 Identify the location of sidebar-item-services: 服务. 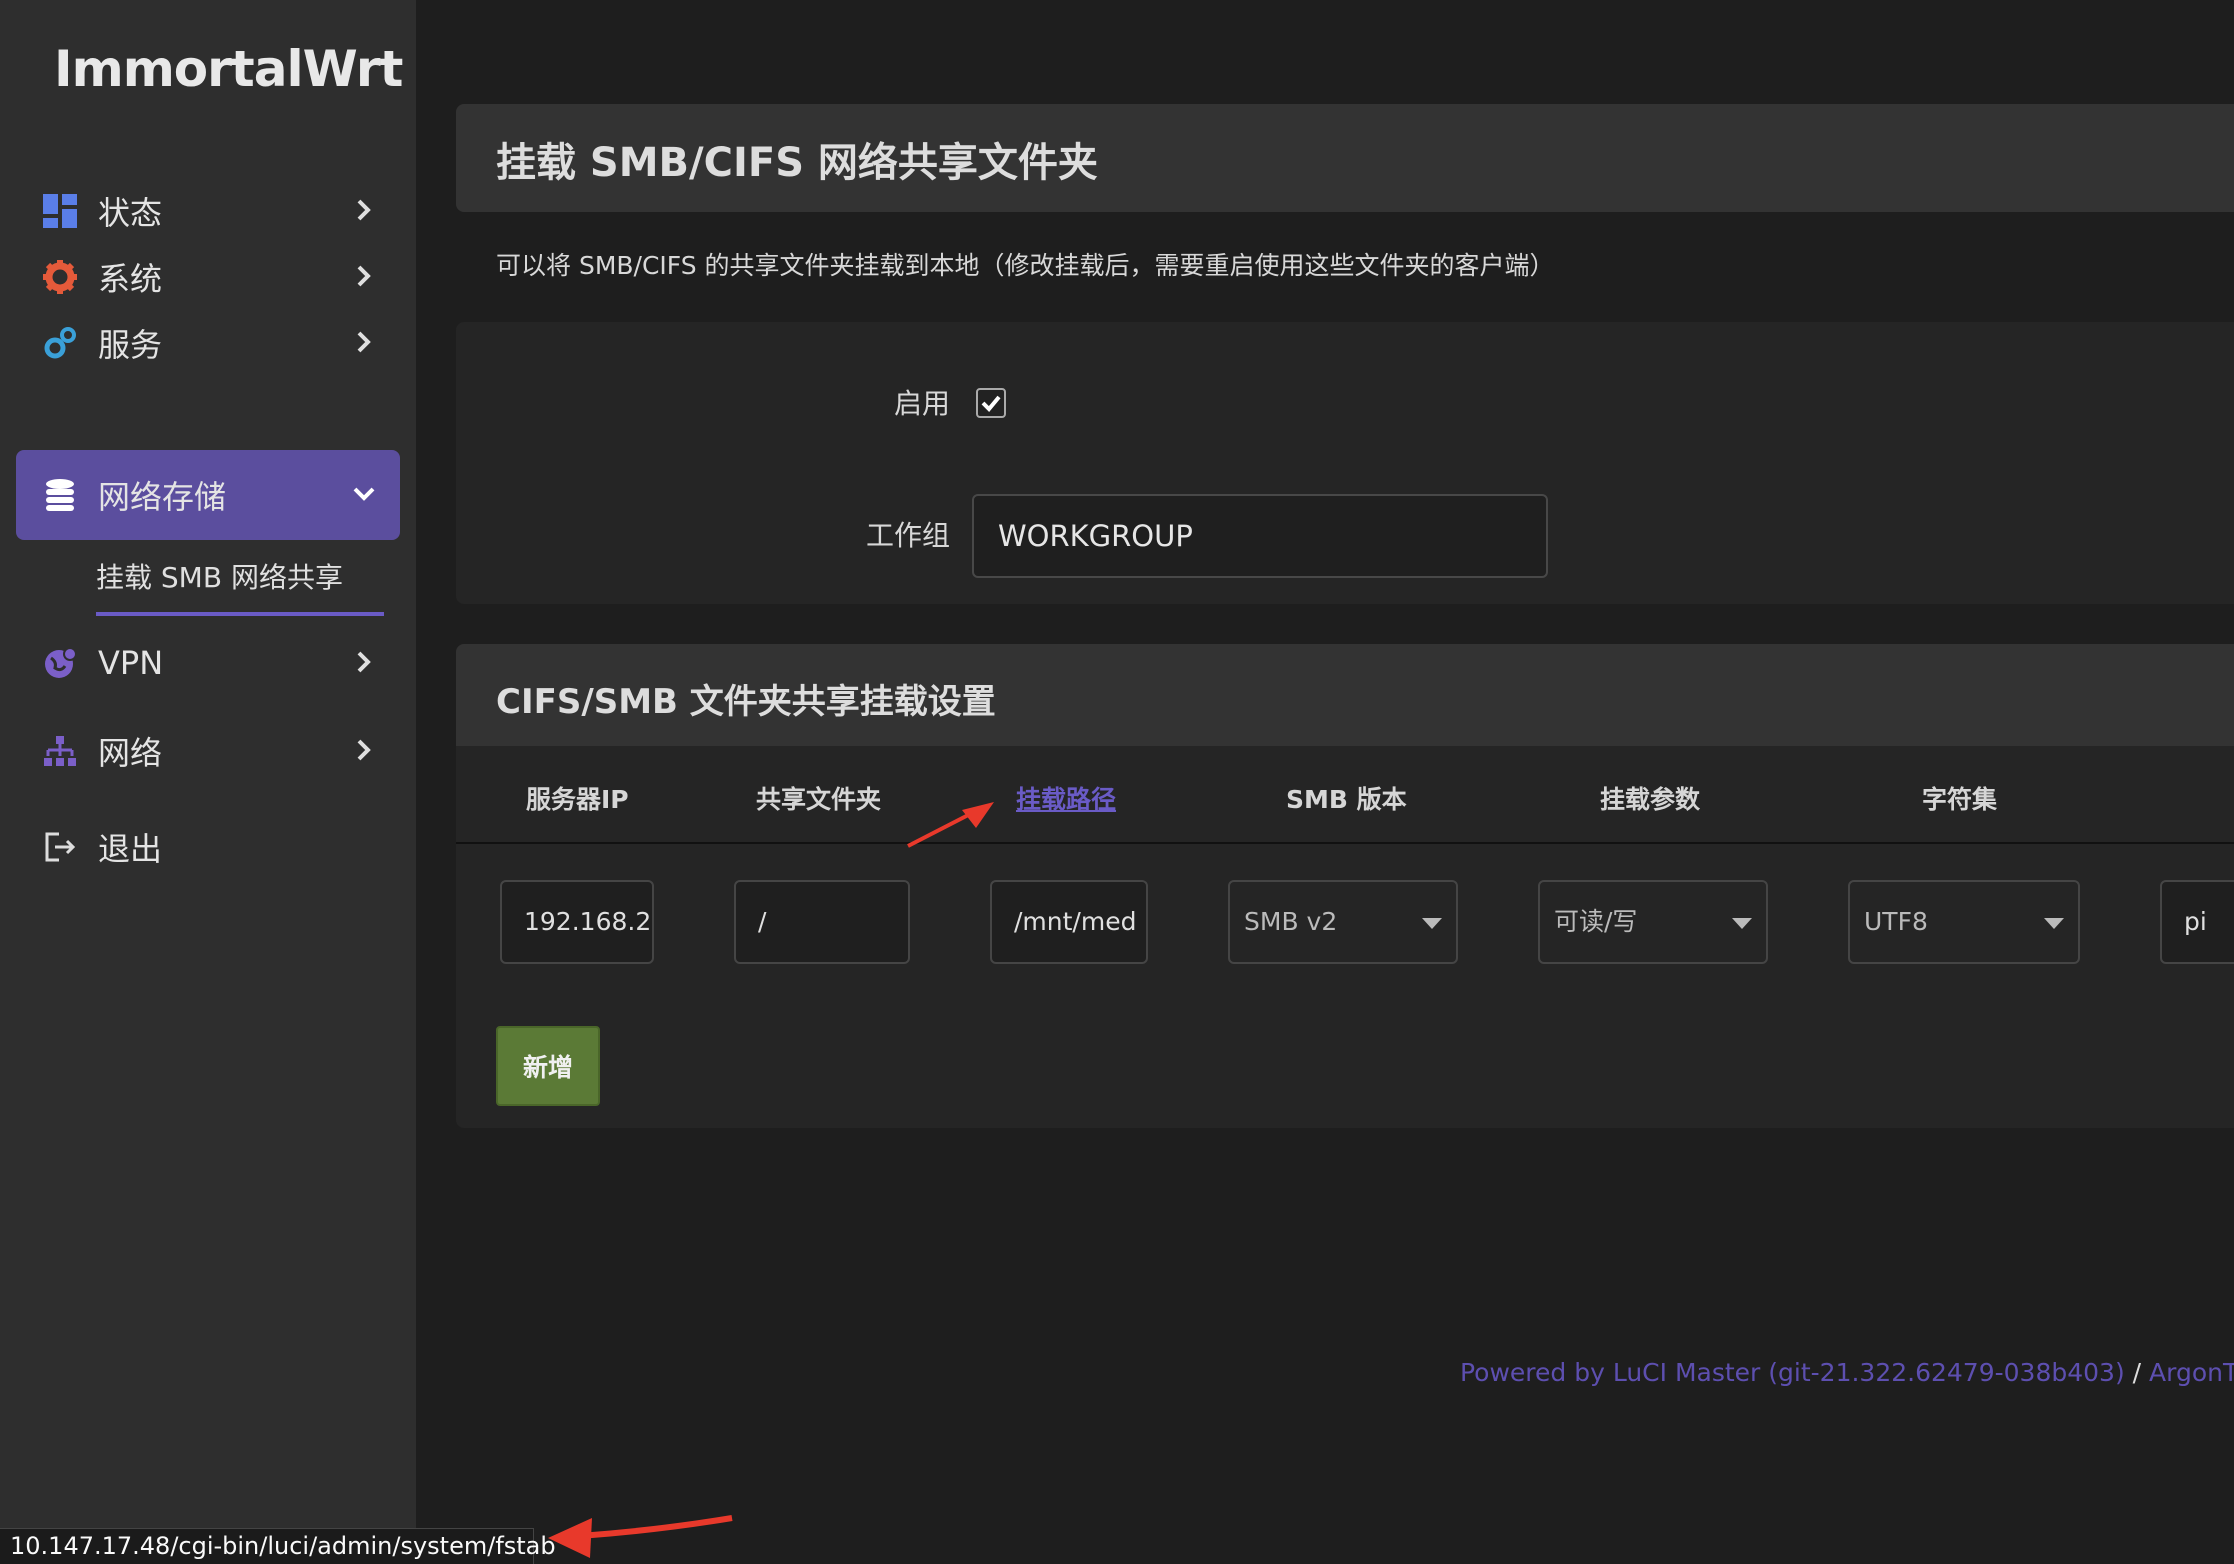
(208, 343).